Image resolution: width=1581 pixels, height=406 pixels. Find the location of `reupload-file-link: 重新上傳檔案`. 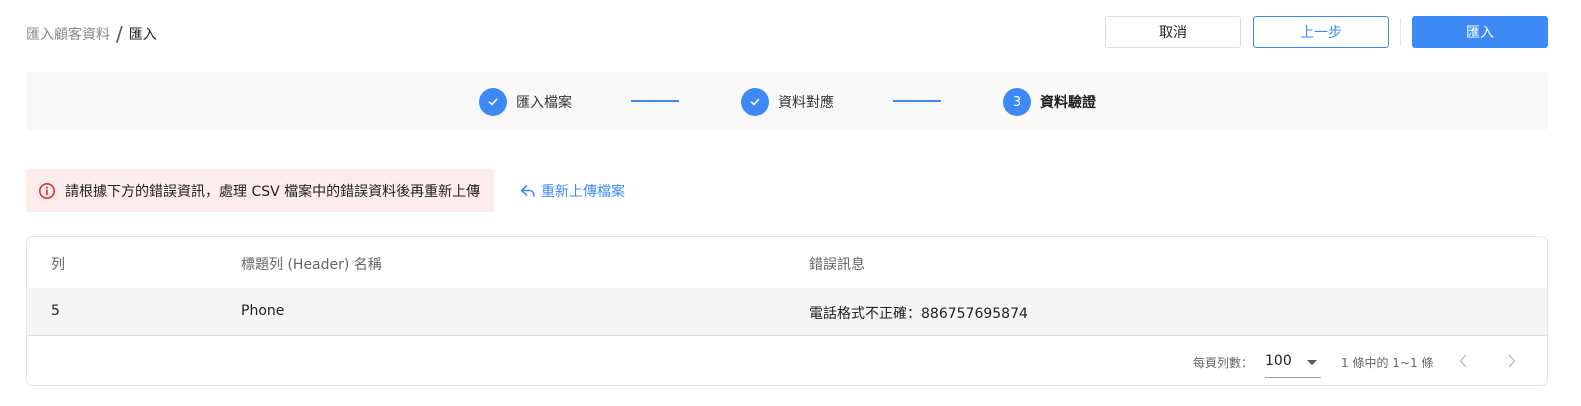

reupload-file-link: 重新上傳檔案 is located at coordinates (572, 191).